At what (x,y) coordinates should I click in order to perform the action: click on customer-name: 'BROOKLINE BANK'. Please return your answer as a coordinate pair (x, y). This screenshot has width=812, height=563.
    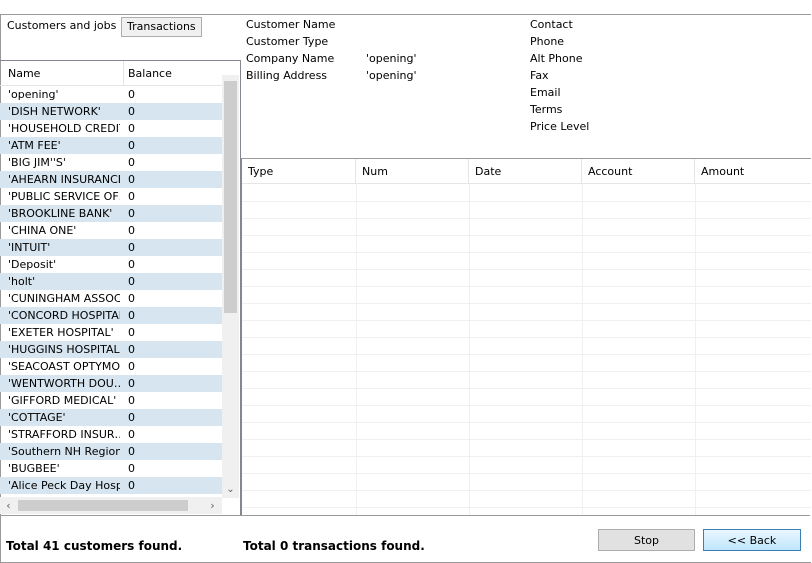
    Looking at the image, I should click on (60, 213).